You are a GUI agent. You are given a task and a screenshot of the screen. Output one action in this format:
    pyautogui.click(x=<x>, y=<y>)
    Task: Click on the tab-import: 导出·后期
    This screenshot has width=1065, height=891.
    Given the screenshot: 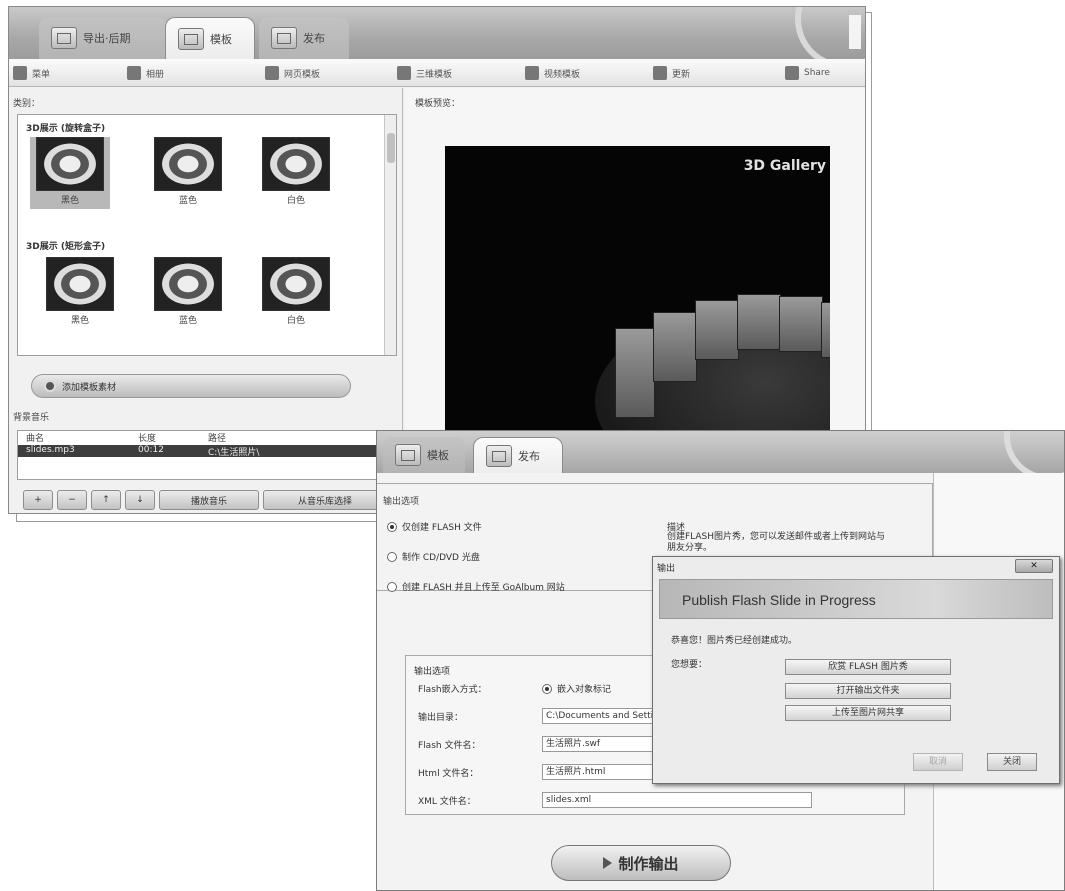 What is the action you would take?
    pyautogui.click(x=103, y=38)
    